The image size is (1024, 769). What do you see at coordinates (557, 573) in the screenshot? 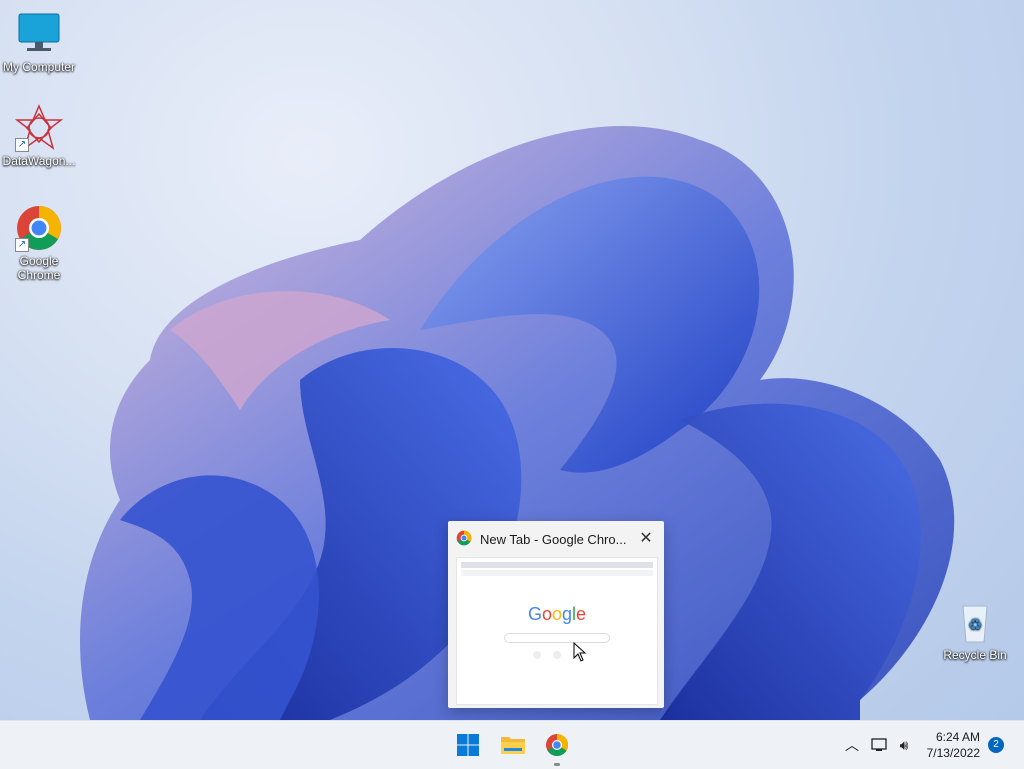
I see `thumb-addressbar` at bounding box center [557, 573].